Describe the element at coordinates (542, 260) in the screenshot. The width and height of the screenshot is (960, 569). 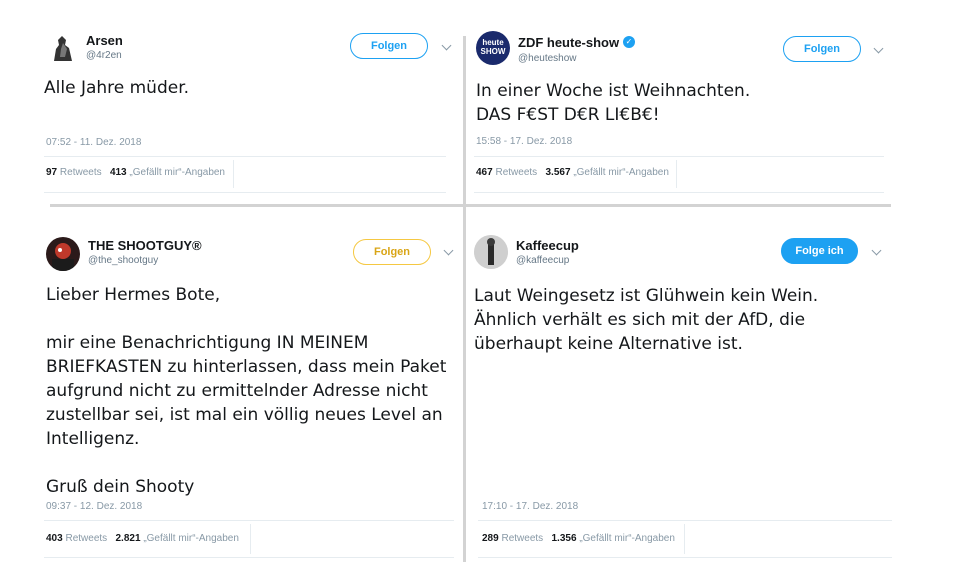
I see `author-handle: @kaffeecup` at that location.